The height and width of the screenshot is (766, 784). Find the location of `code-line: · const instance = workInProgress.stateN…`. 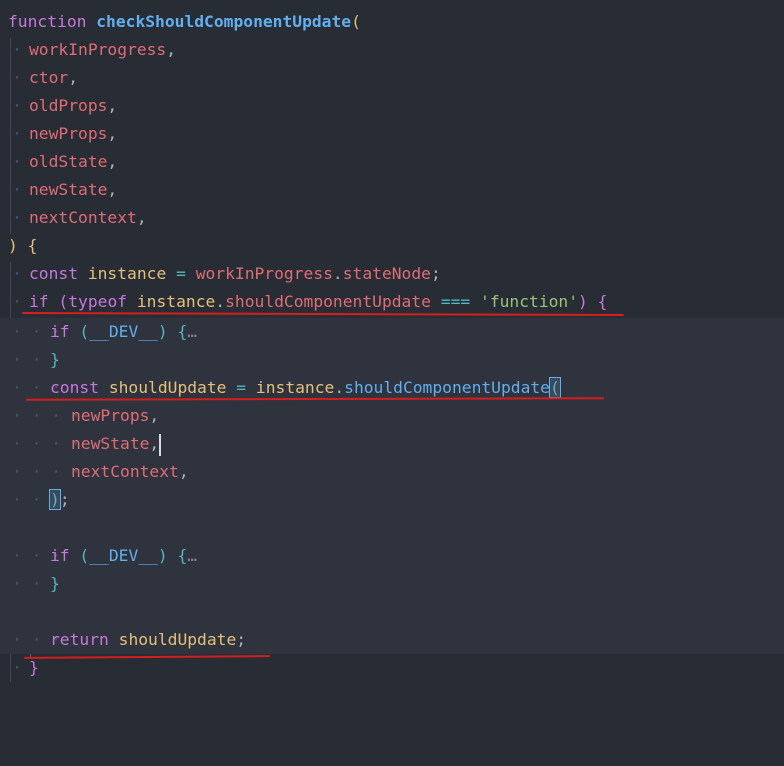

code-line: · const instance = workInProgress.stateN… is located at coordinates (392, 274).